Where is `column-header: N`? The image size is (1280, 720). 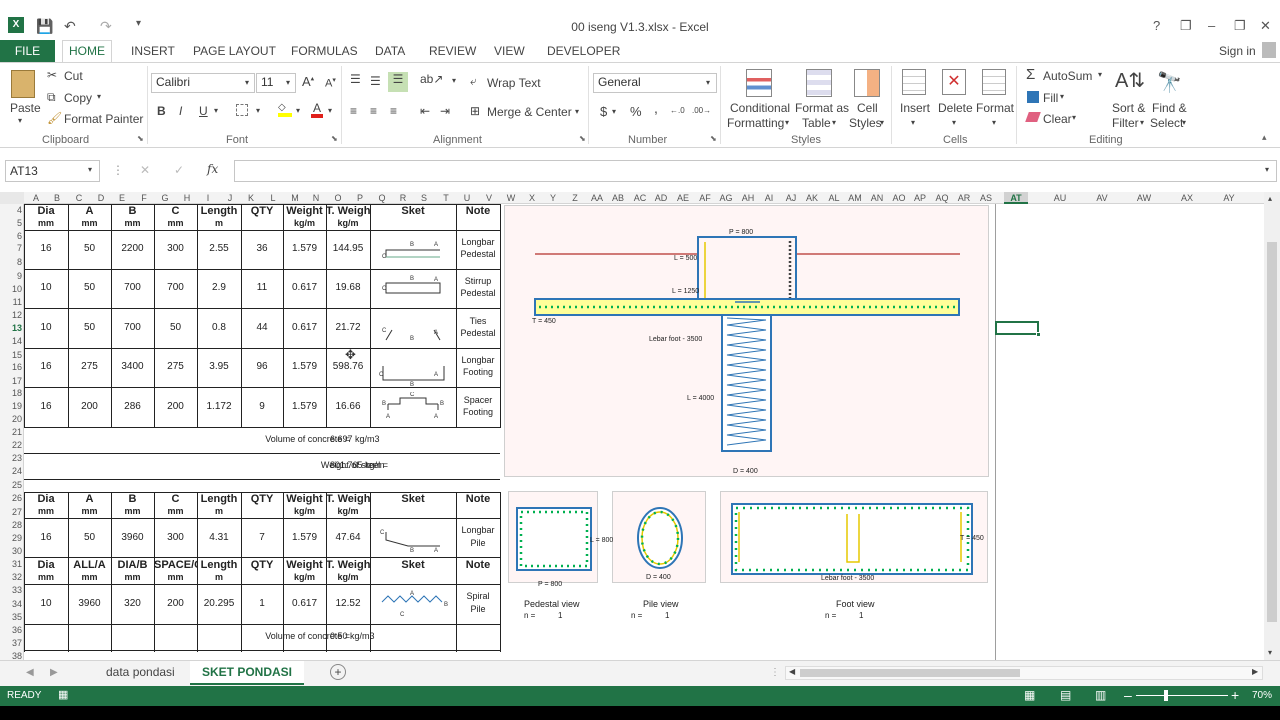
column-header: N is located at coordinates (316, 198).